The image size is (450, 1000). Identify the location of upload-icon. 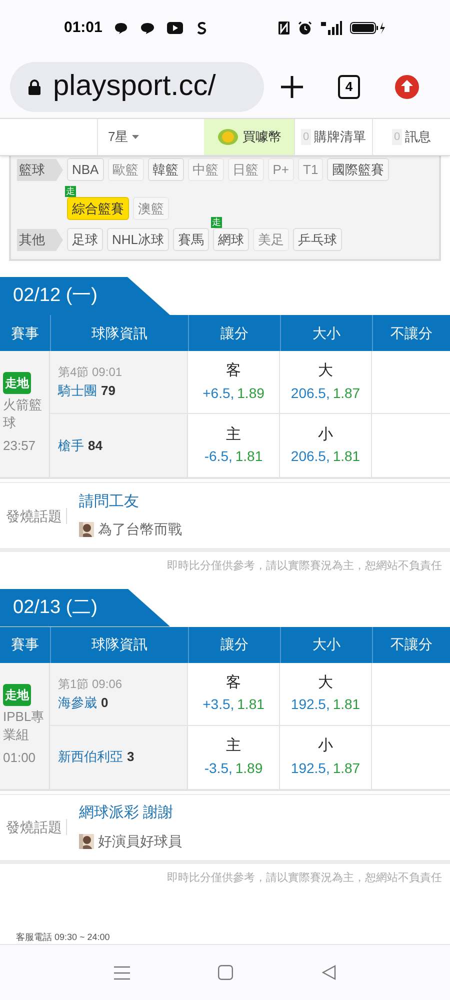
(406, 87).